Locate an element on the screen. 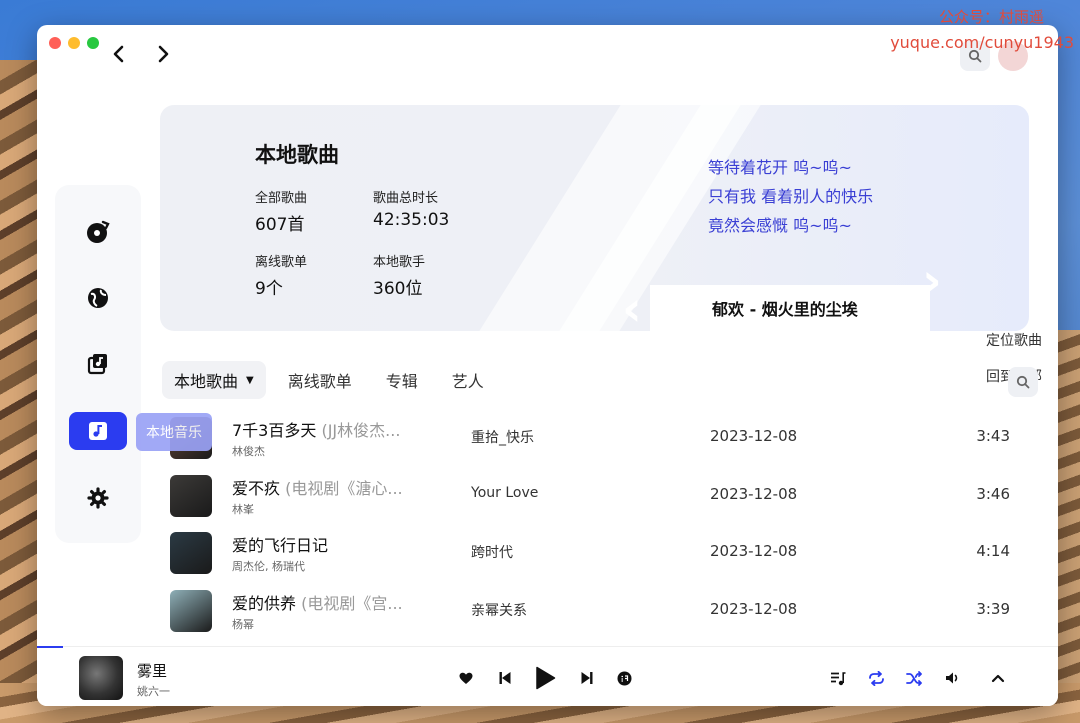  music-disc-icon is located at coordinates (98, 231).